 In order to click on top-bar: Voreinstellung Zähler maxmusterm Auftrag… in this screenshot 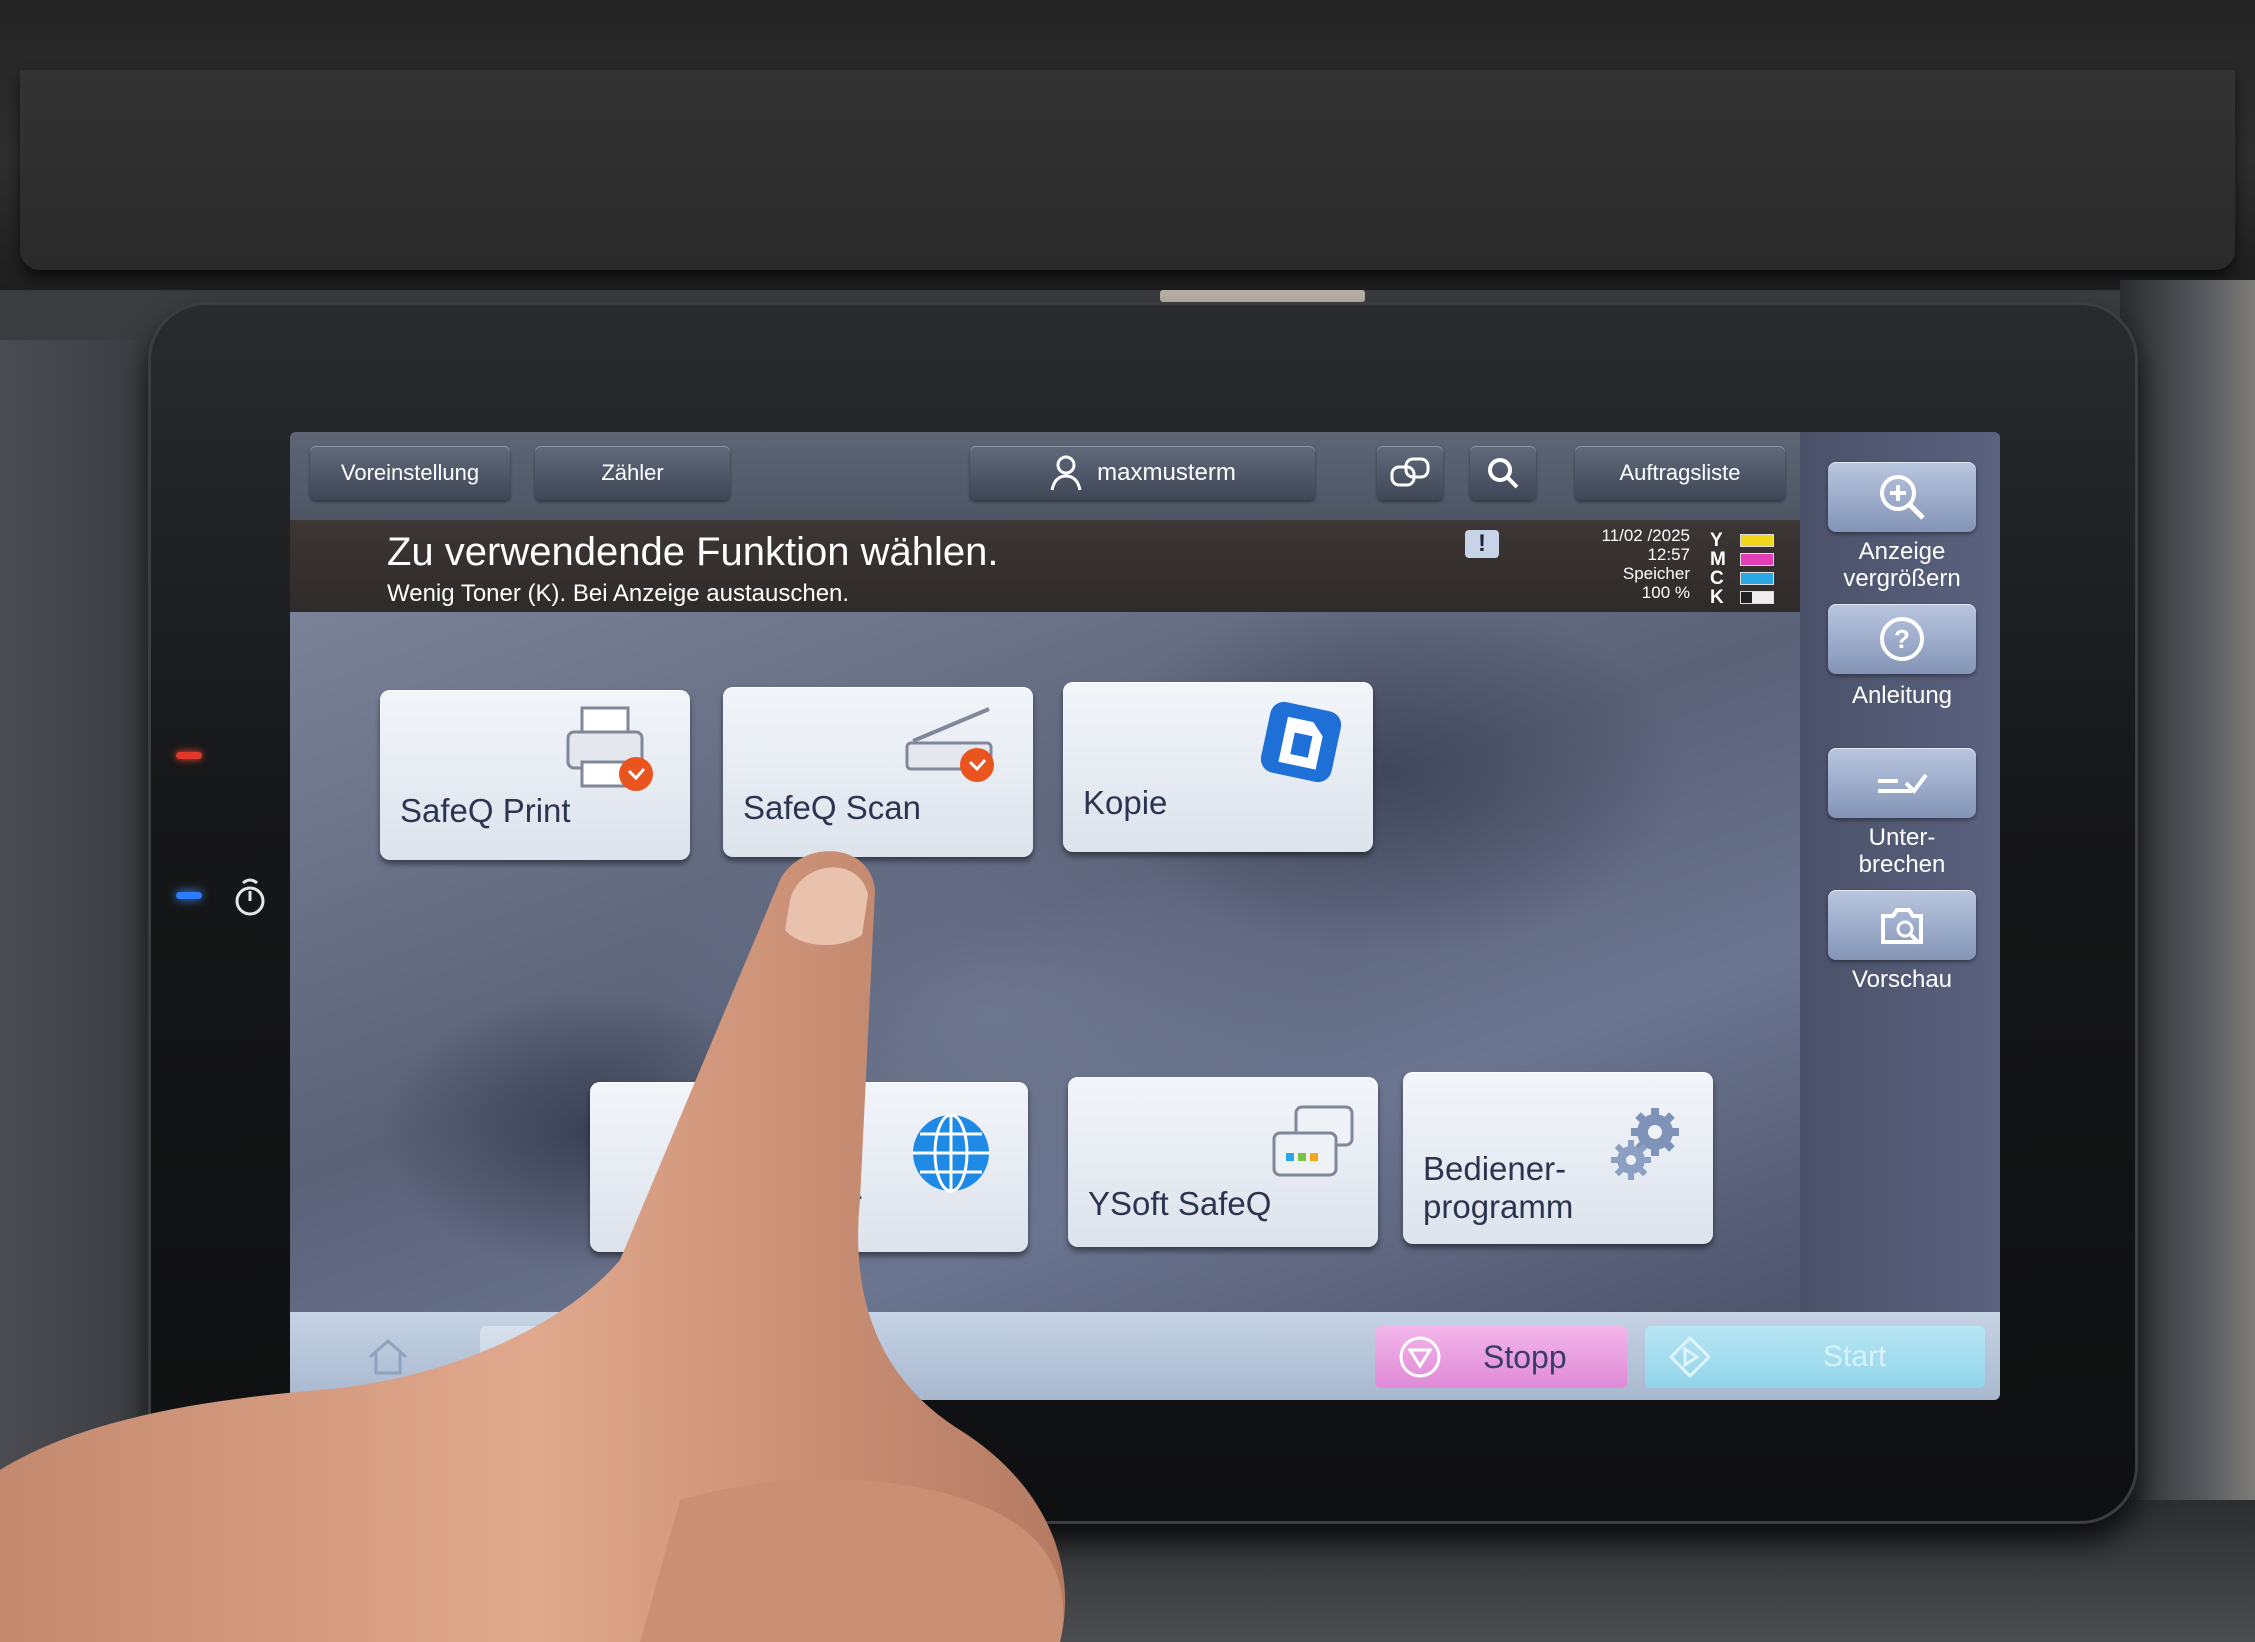, I will do `click(1045, 476)`.